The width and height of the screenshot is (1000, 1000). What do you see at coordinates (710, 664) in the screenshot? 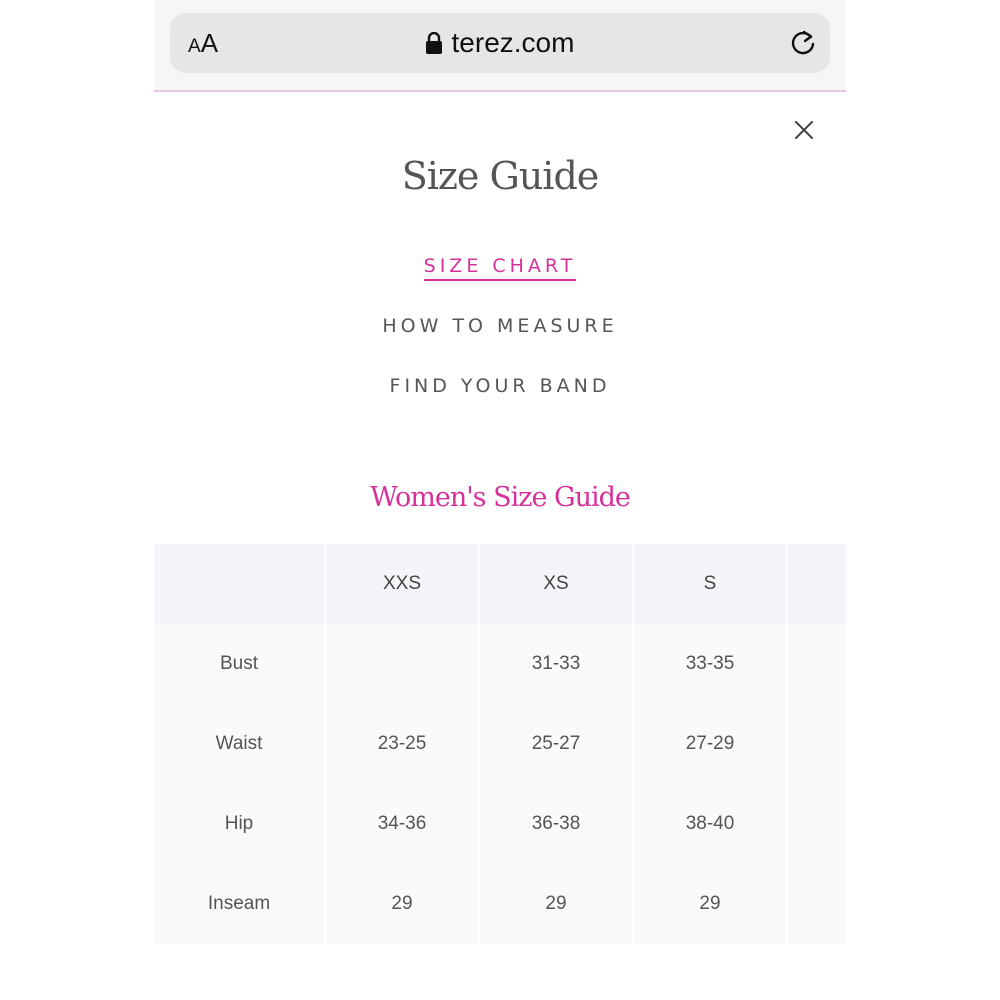
I see `table-cell: 33-35` at bounding box center [710, 664].